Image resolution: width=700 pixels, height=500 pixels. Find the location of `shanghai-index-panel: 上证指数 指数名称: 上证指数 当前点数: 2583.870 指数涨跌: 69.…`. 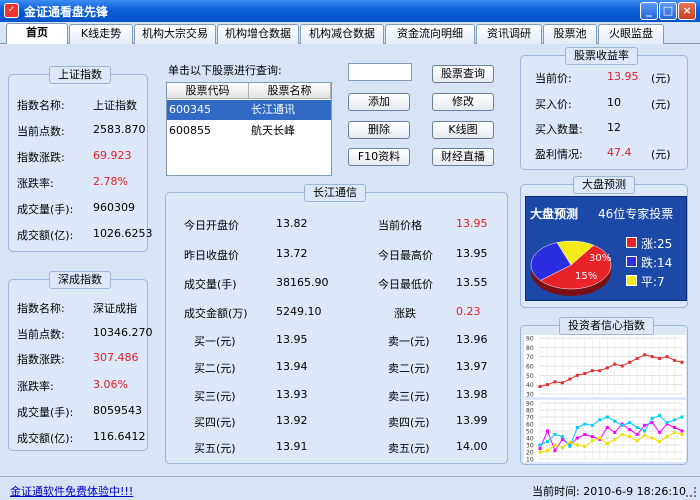

shanghai-index-panel: 上证指数 指数名称: 上证指数 当前点数: 2583.870 指数涨跌: 69.… is located at coordinates (80, 159).